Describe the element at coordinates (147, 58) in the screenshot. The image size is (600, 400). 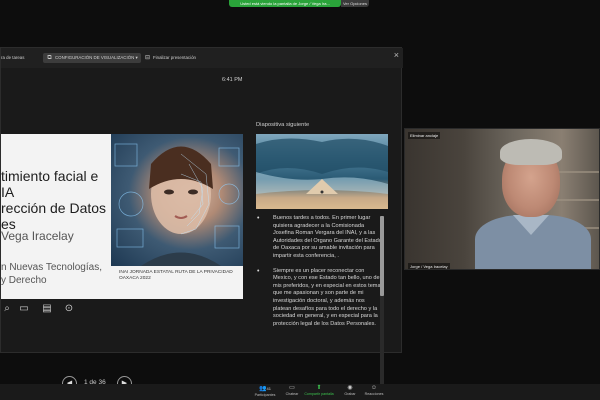
I see `end-slideshow-icon: ⊟` at that location.